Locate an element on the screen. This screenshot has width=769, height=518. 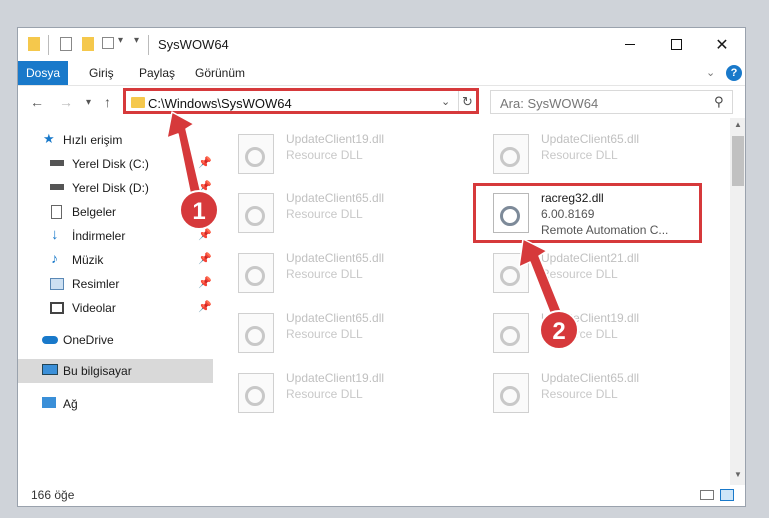
sidebar-item-music: ♪ Müzik 📌 is located at coordinates (115, 260).